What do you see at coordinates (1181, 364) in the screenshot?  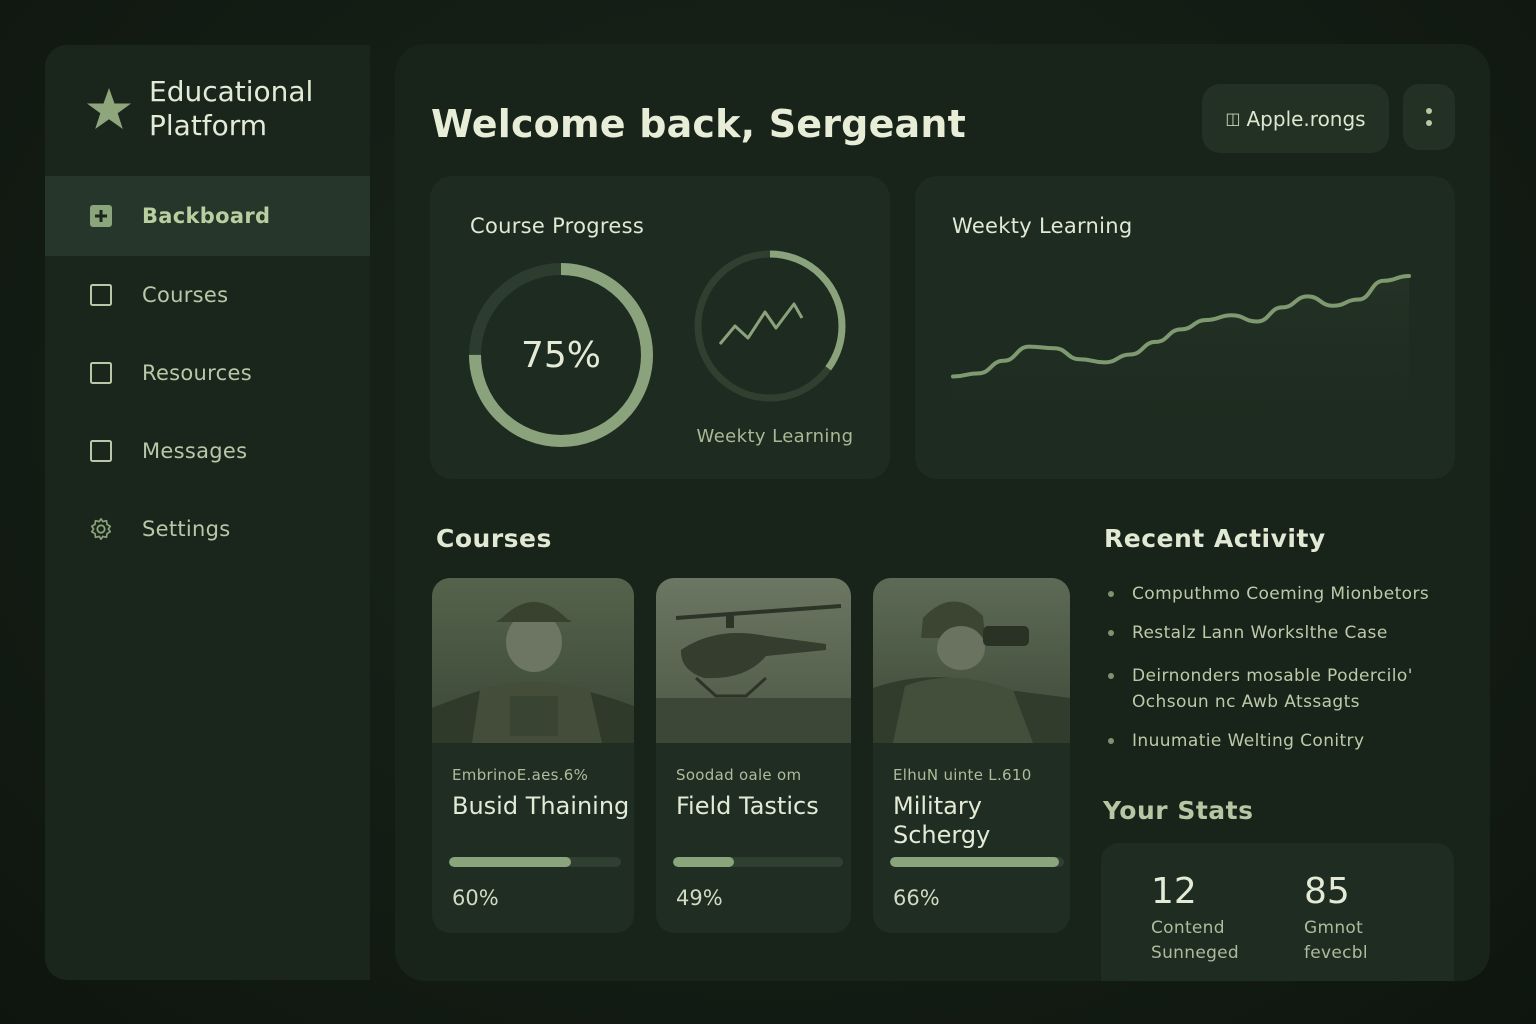 I see `weekly-learning-chart` at bounding box center [1181, 364].